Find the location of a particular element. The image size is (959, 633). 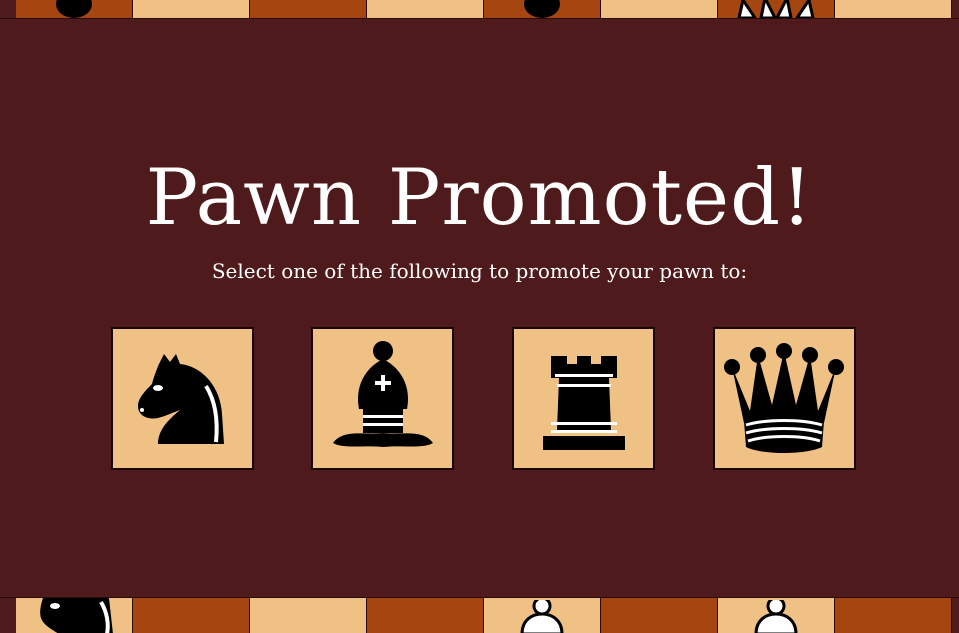

promote-knight-button is located at coordinates (182, 398).